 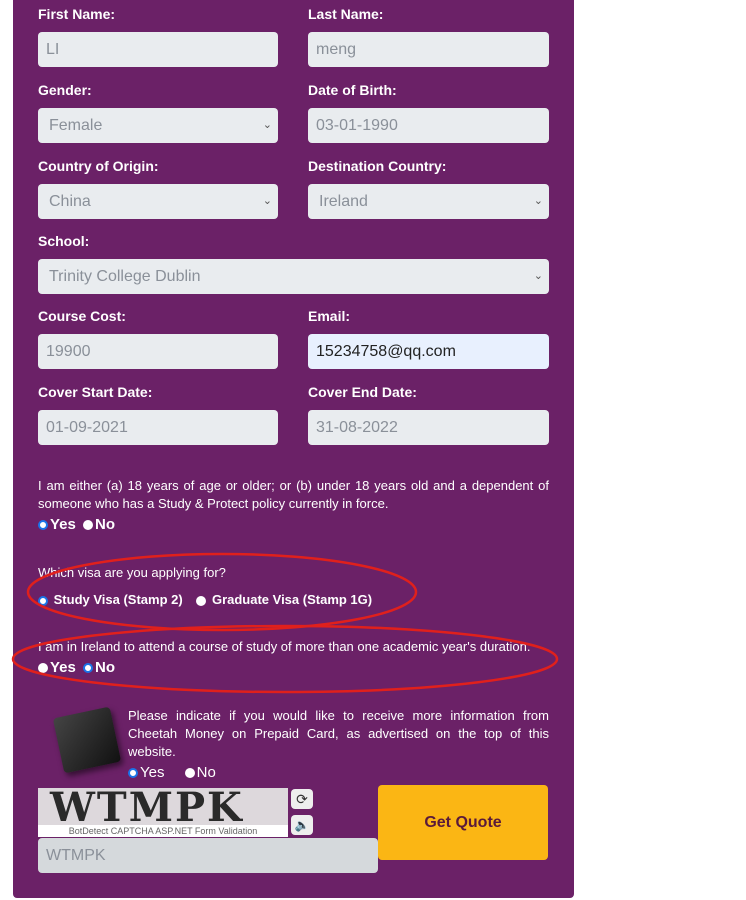 I want to click on captcha-input: WTMPK, so click(x=208, y=855).